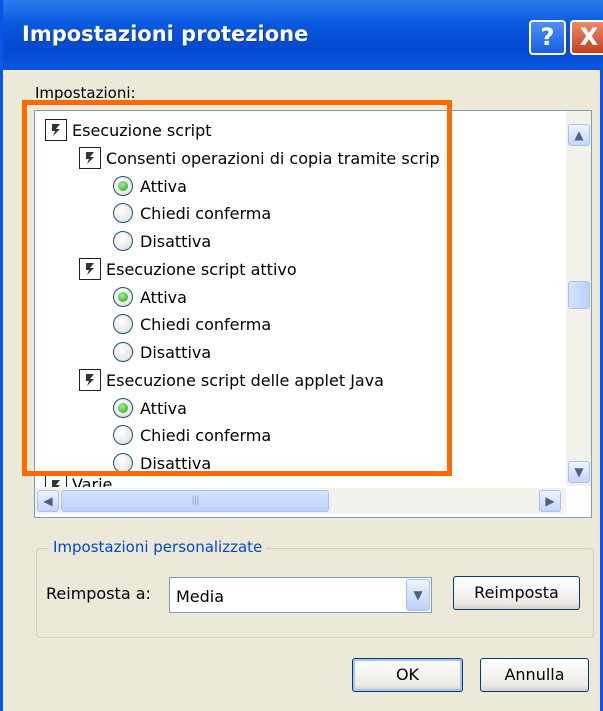  I want to click on script-icon, so click(56, 481).